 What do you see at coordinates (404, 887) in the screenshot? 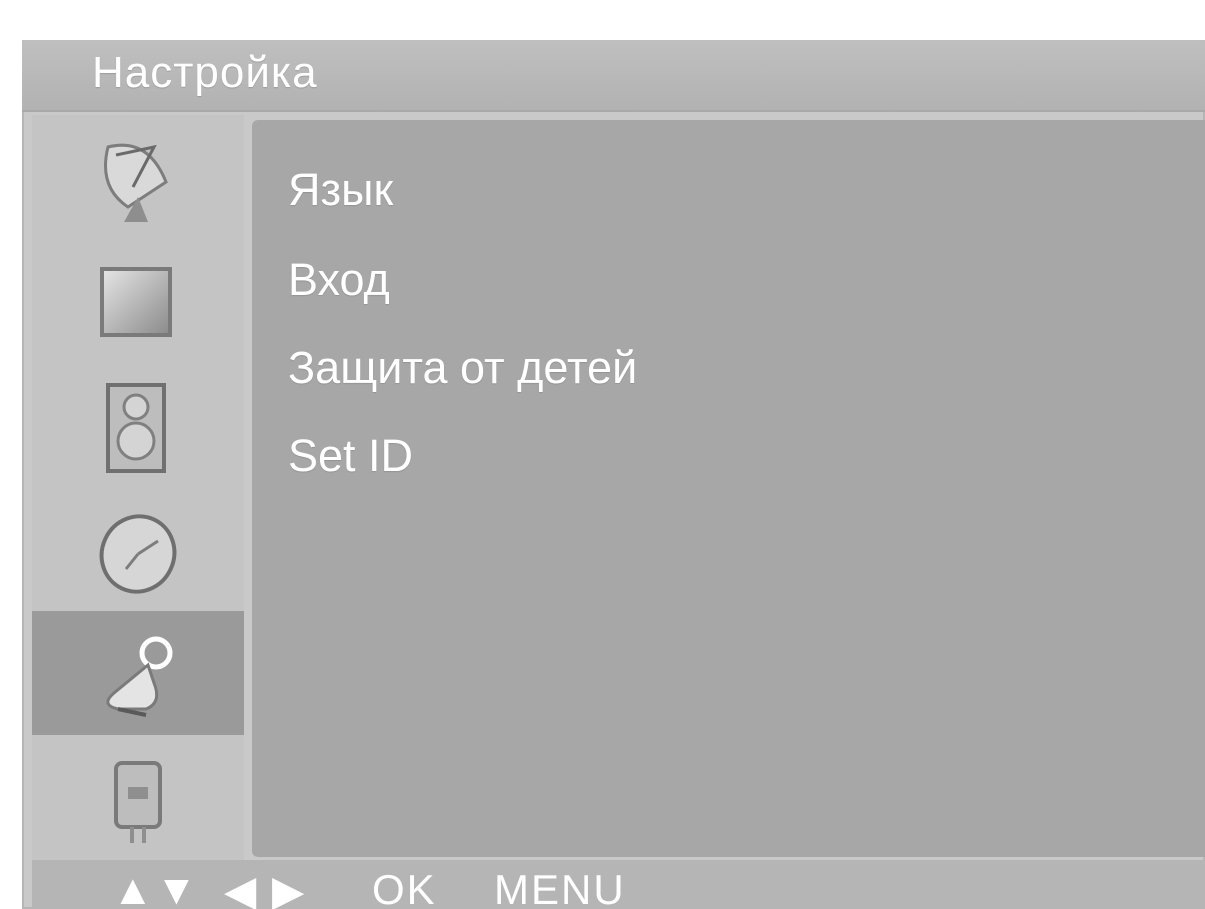
I see `ok-hint: OK` at bounding box center [404, 887].